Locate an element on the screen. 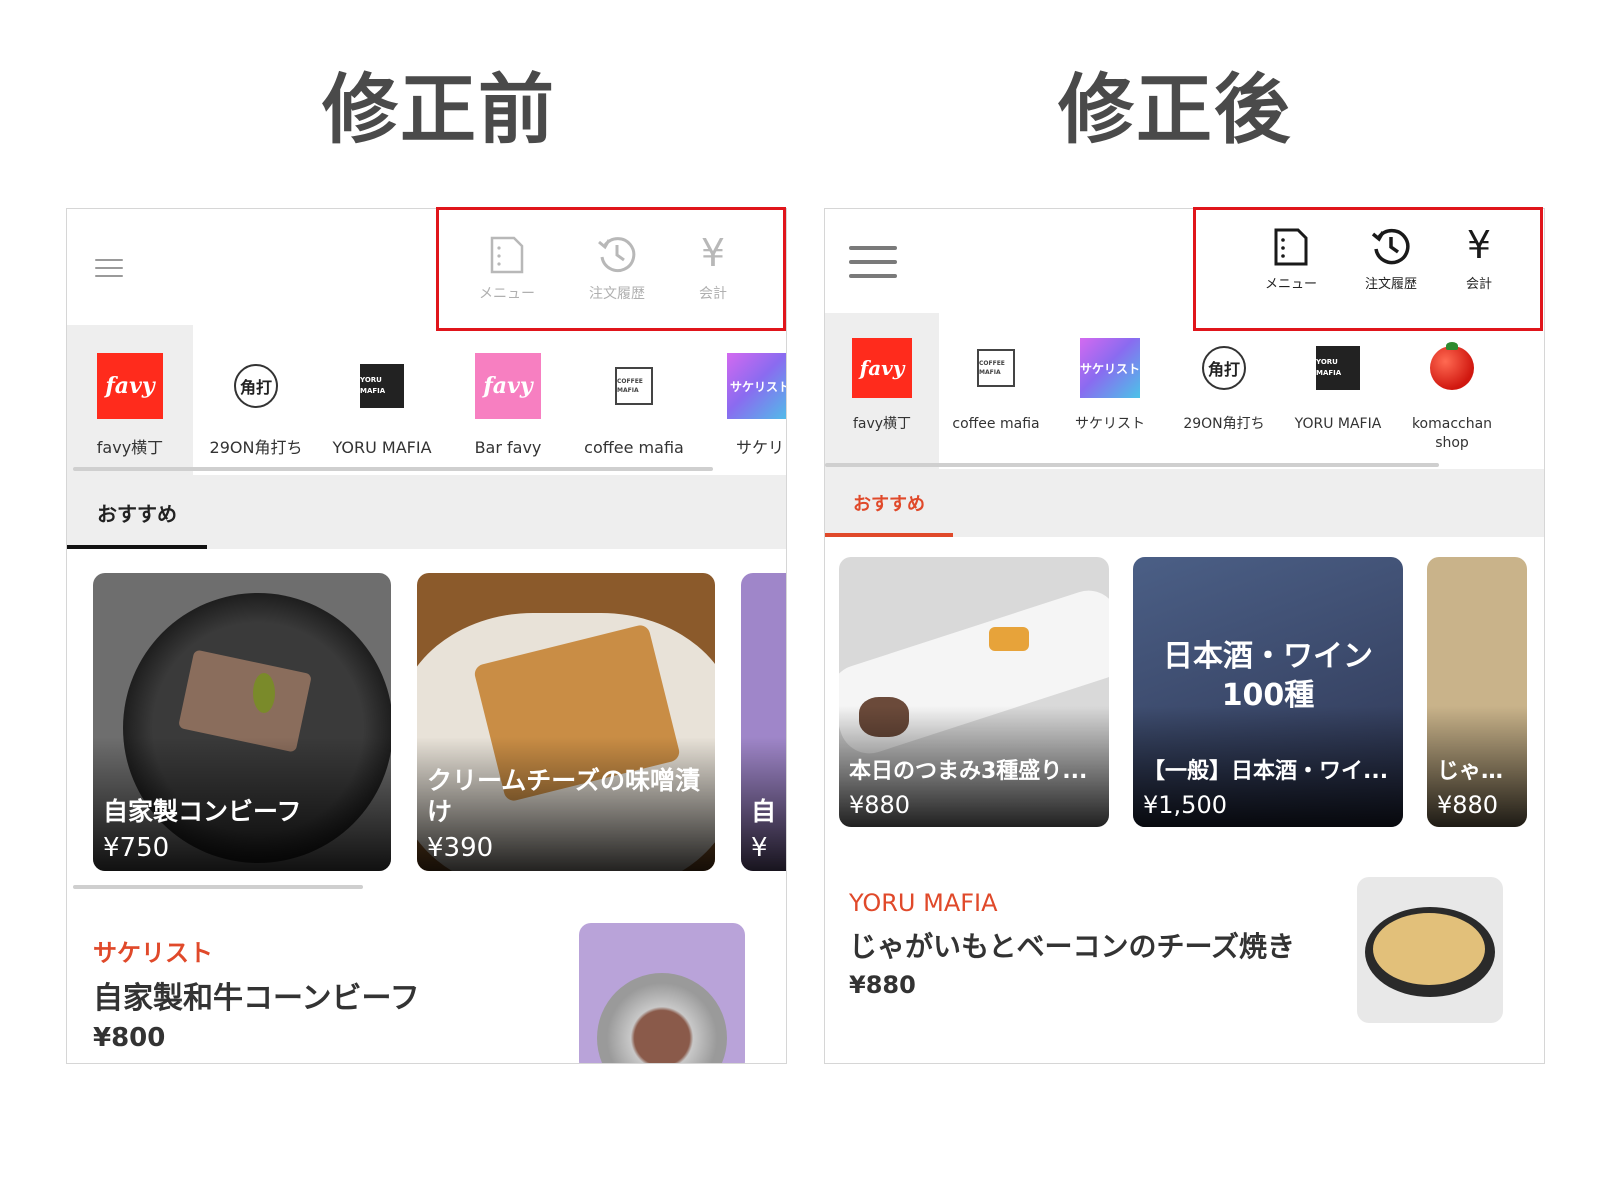 The image size is (1600, 1200). banner-text: 日本酒・ワイン100種 is located at coordinates (1268, 676).